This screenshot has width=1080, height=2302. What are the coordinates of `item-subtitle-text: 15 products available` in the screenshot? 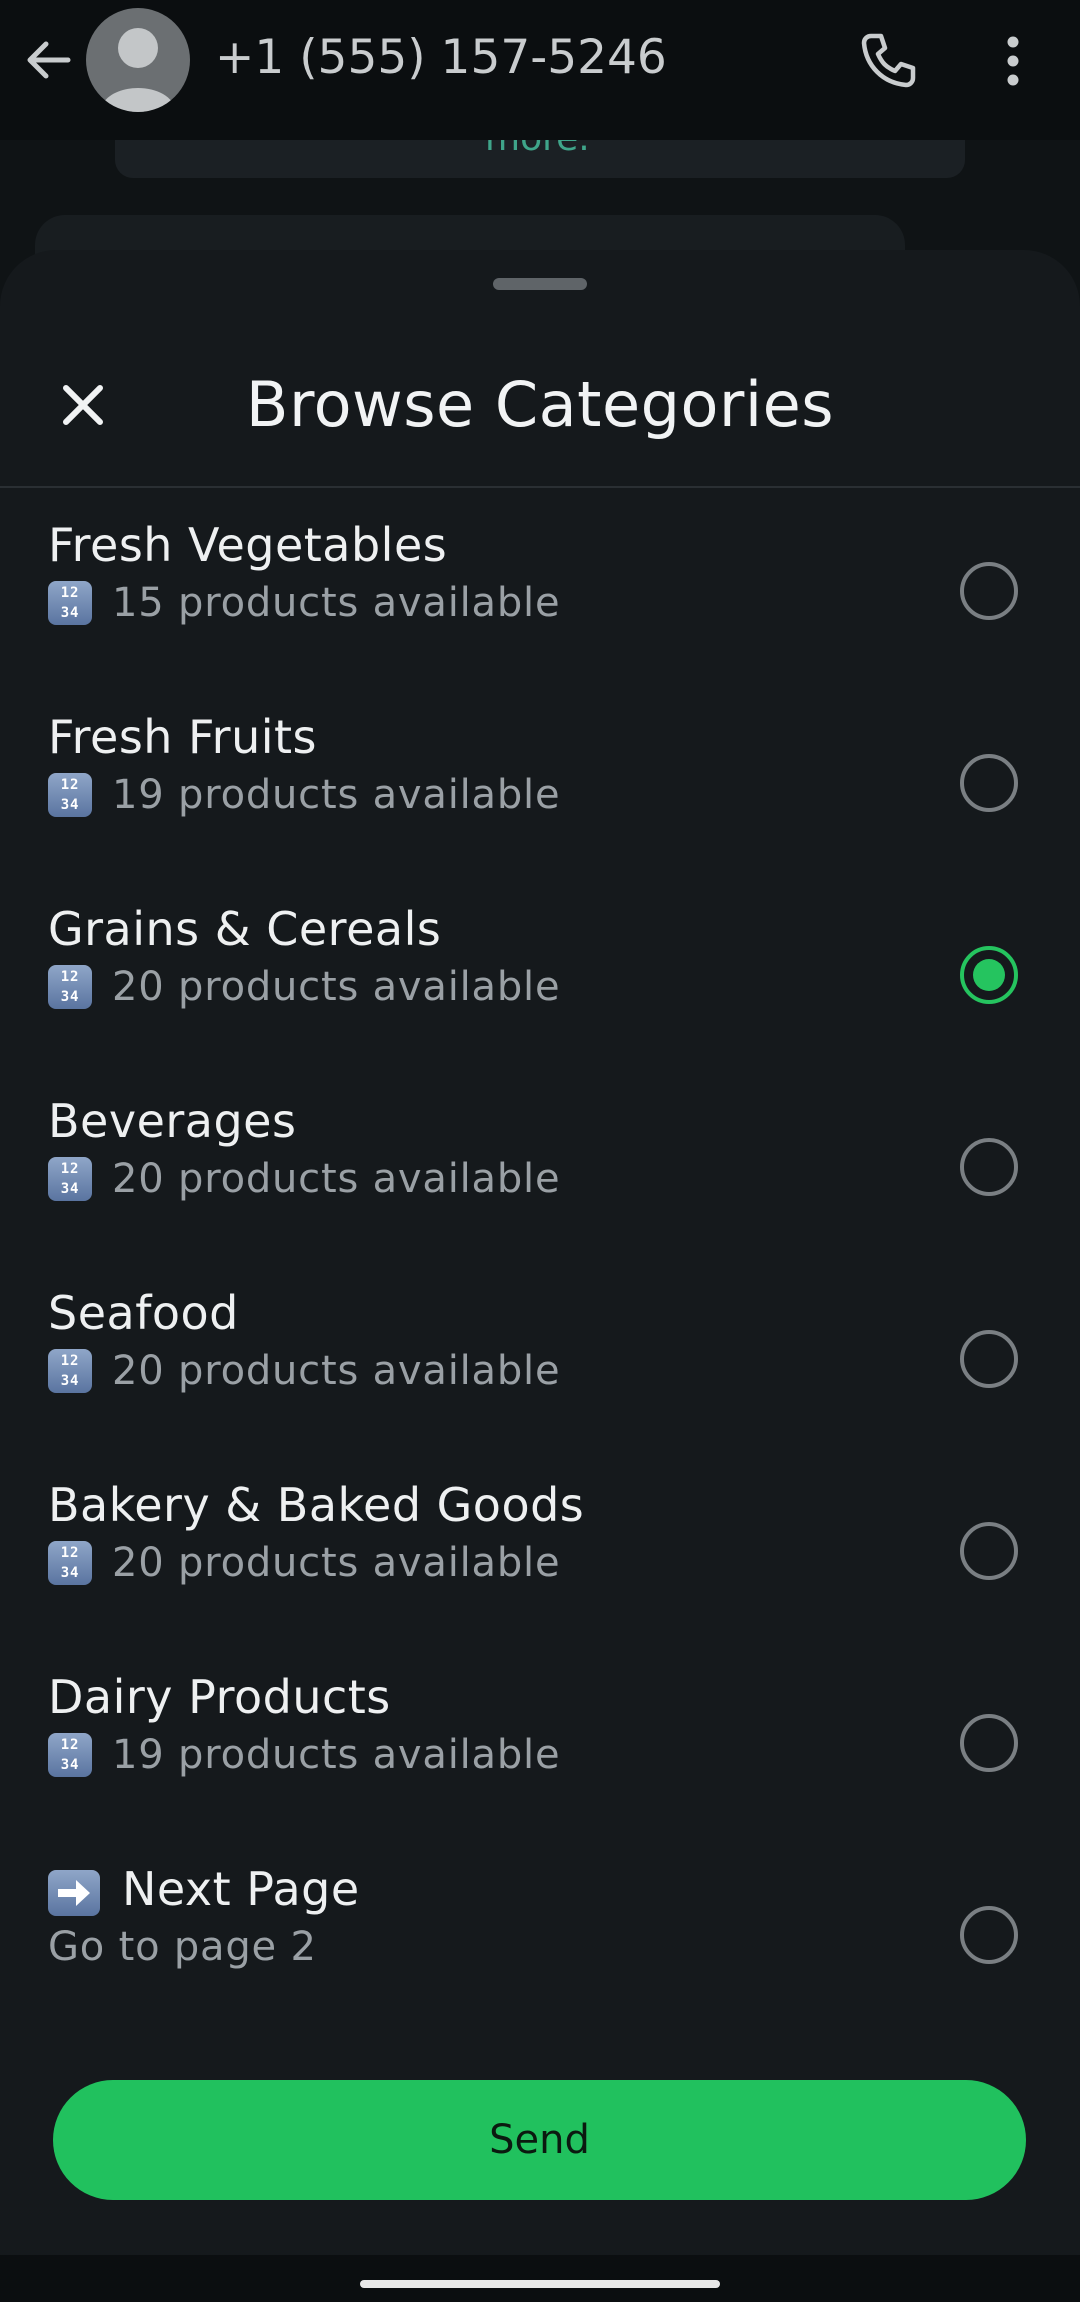 It's located at (336, 603).